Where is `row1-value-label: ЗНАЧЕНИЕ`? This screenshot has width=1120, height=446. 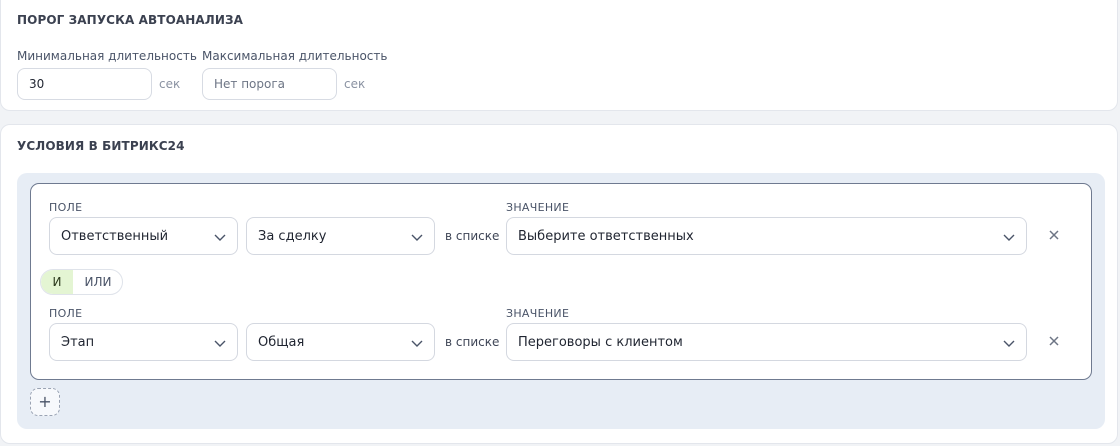
row1-value-label: ЗНАЧЕНИЕ is located at coordinates (538, 207).